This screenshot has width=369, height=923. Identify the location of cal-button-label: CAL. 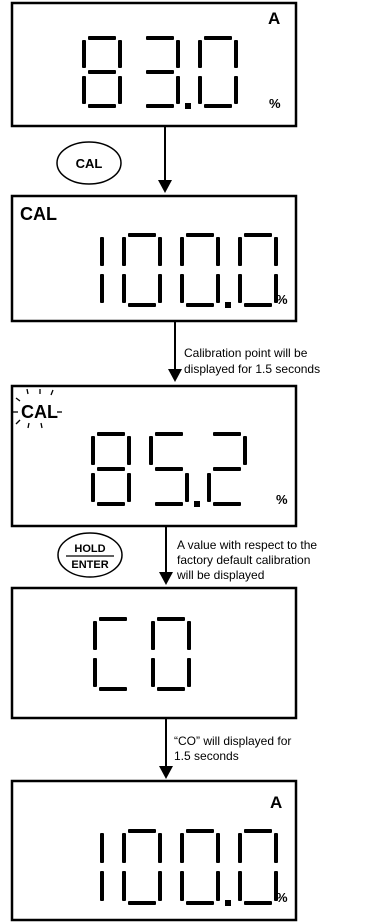
(89, 163).